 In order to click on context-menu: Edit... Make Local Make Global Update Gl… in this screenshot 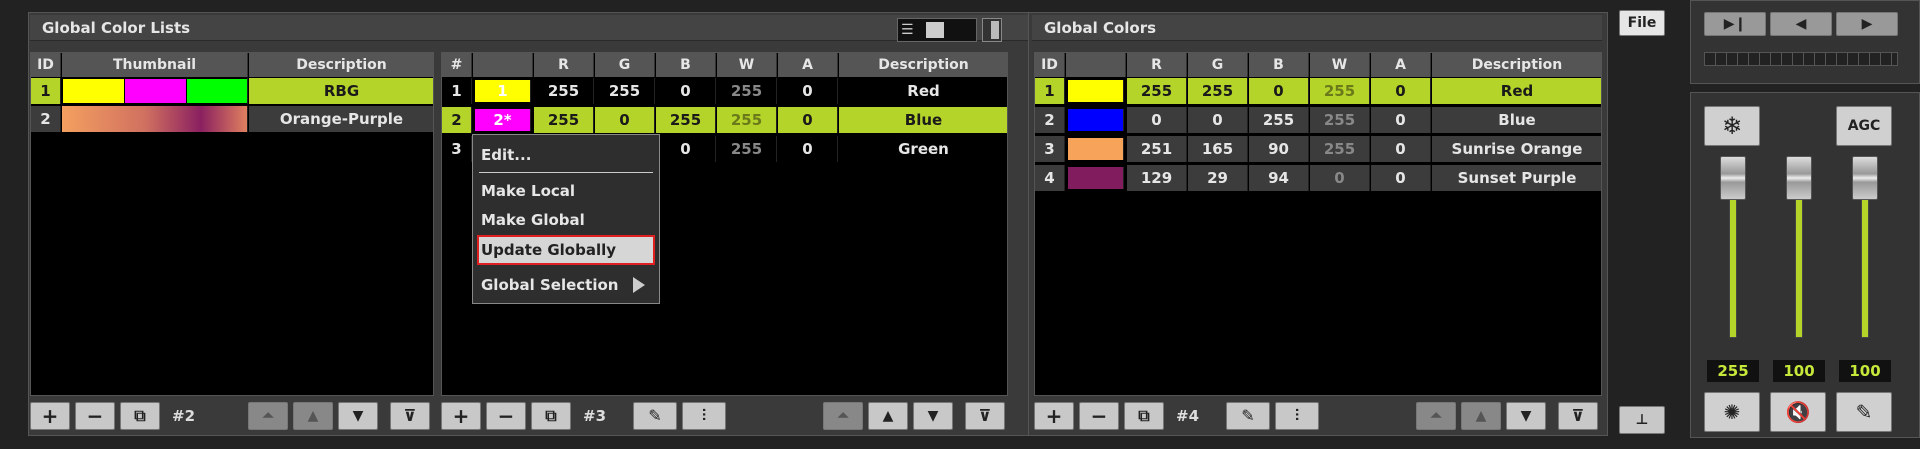, I will do `click(566, 219)`.